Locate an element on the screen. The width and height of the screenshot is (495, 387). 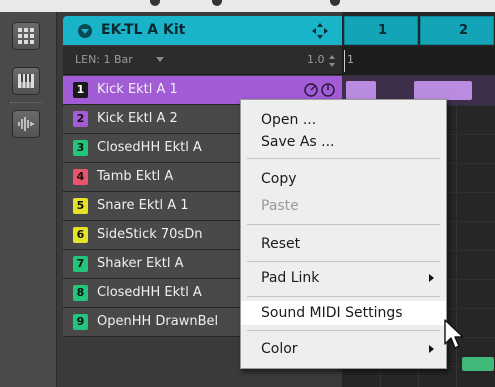
chevron-down-icon is located at coordinates (85, 31).